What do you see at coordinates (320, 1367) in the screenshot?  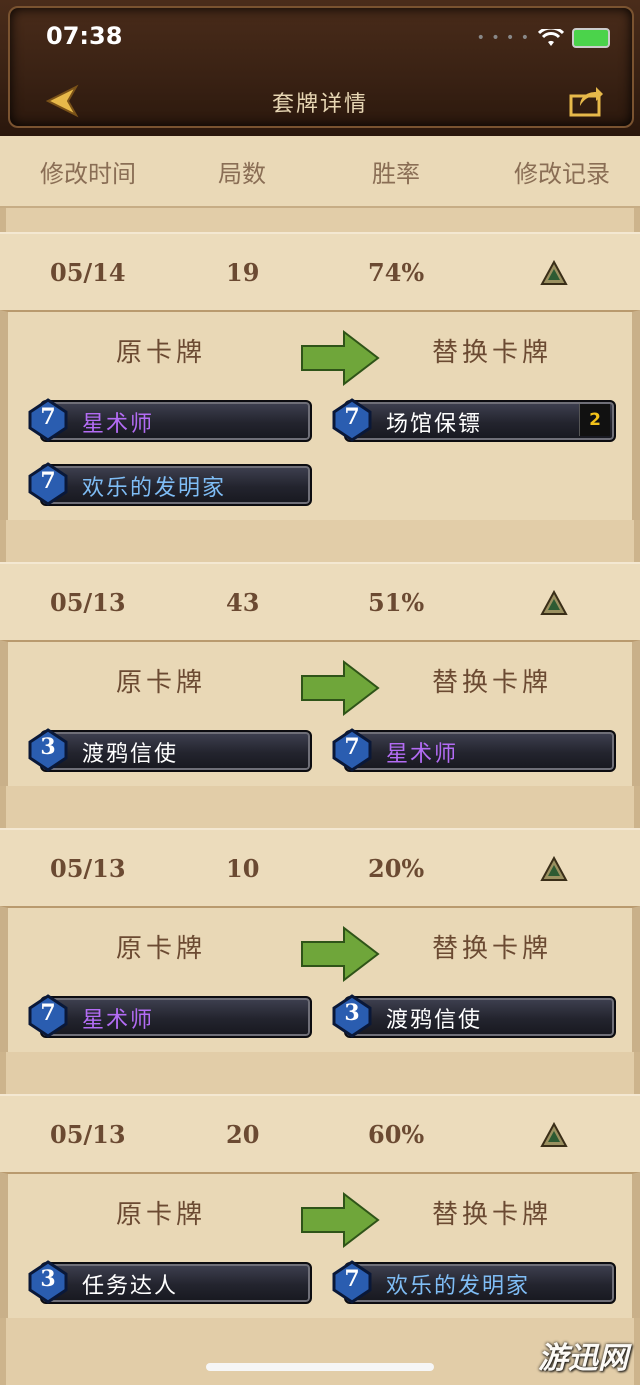 I see `home-indicator` at bounding box center [320, 1367].